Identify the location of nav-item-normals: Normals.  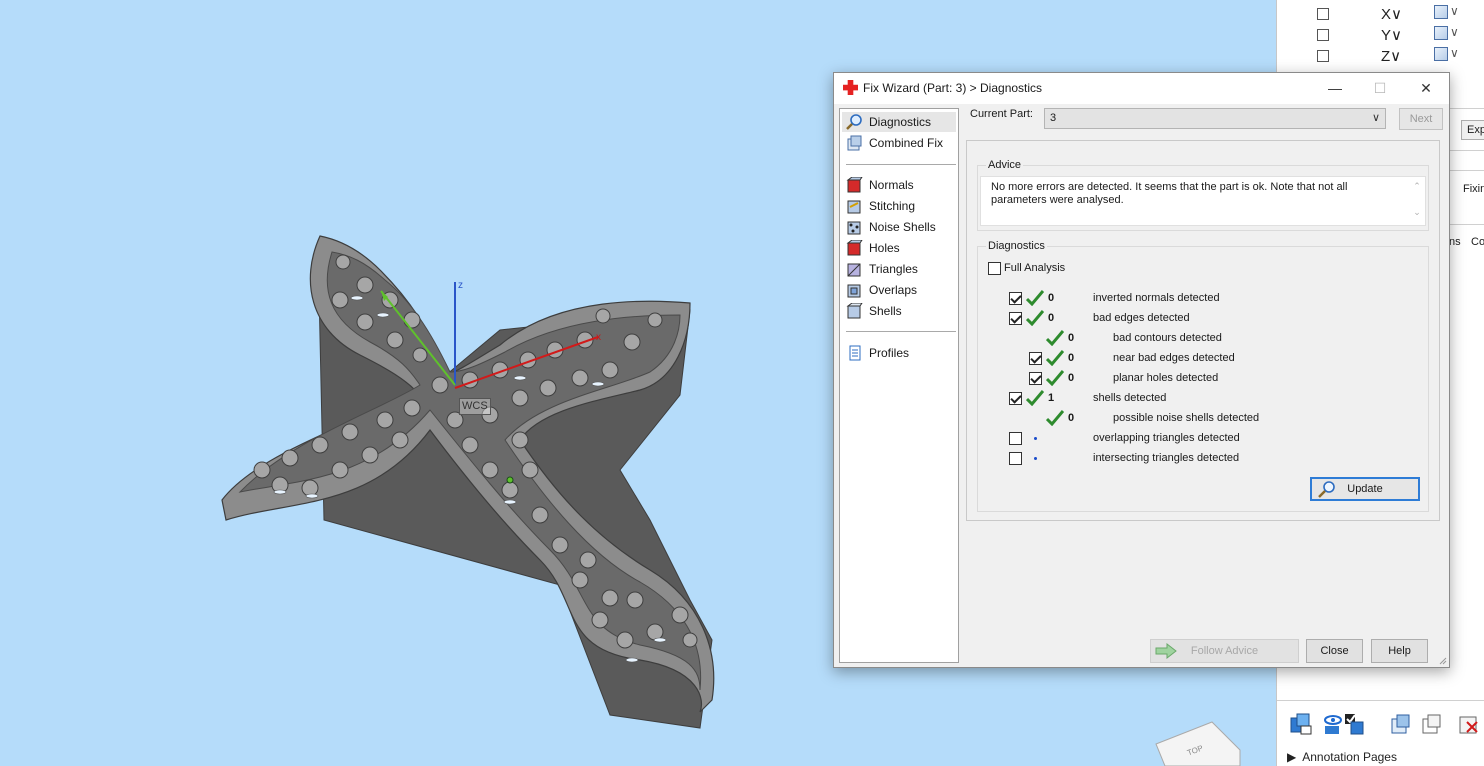
(899, 185).